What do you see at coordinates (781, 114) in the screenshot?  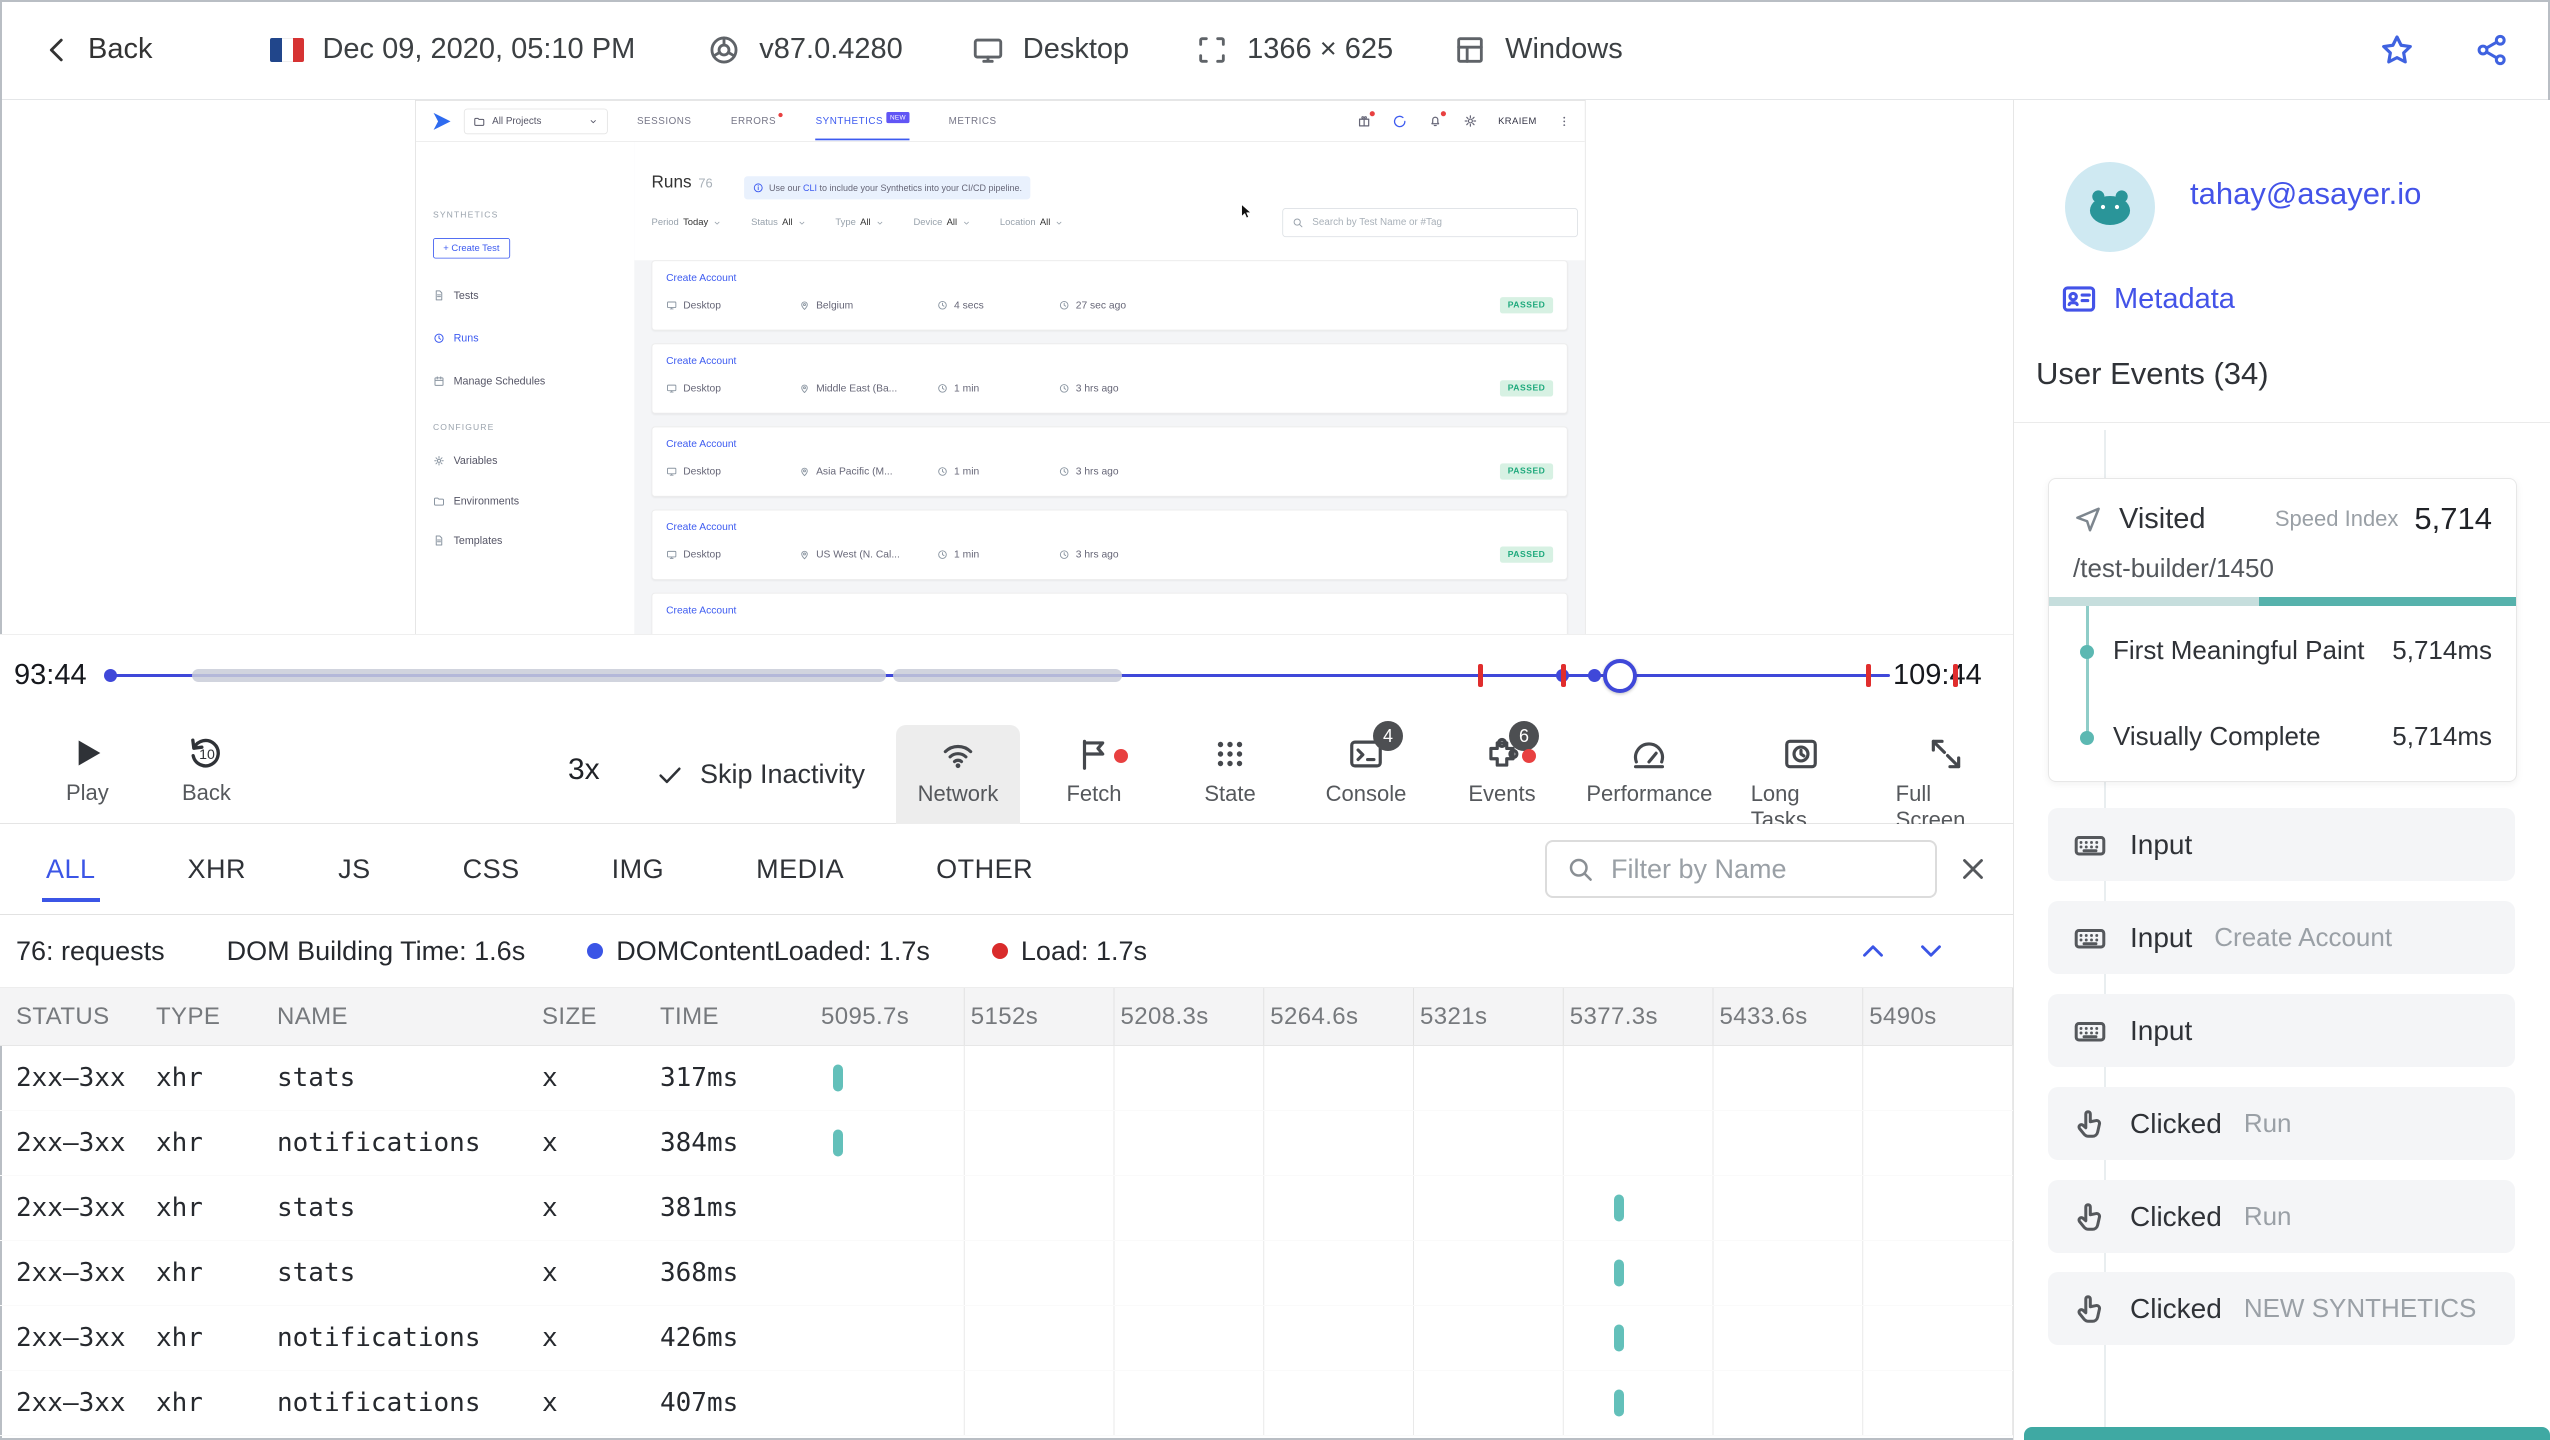 I see `errors-dot` at bounding box center [781, 114].